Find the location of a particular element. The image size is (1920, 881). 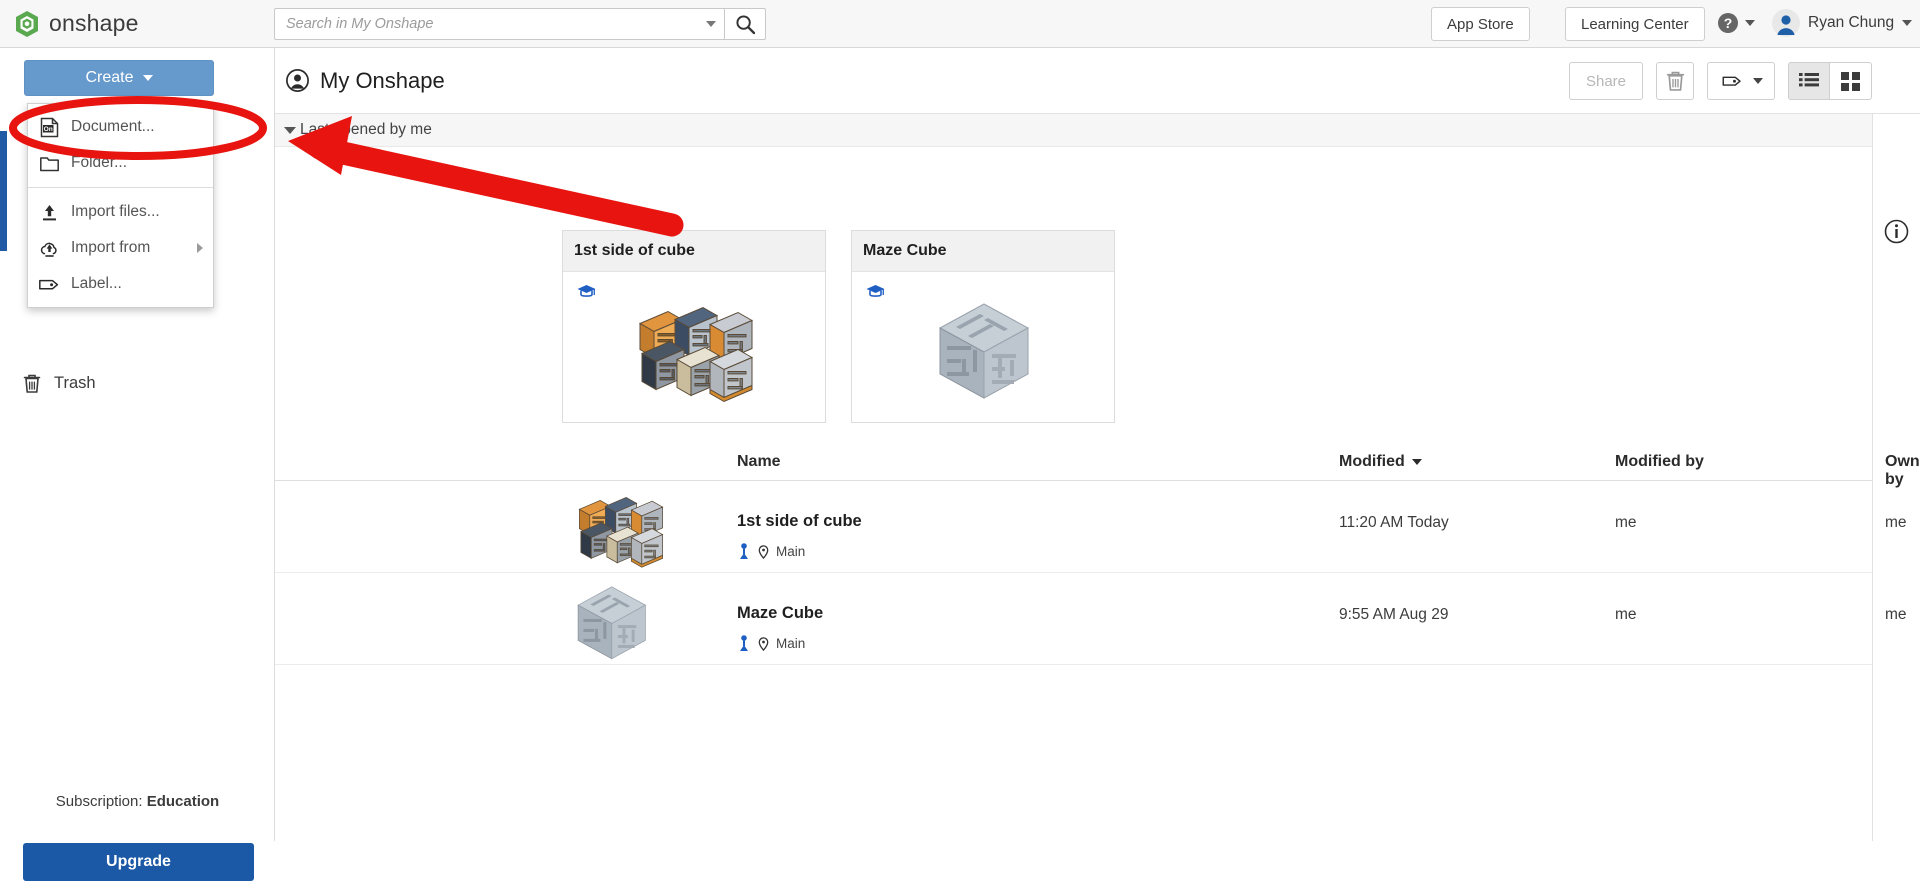

search-button is located at coordinates (745, 24).